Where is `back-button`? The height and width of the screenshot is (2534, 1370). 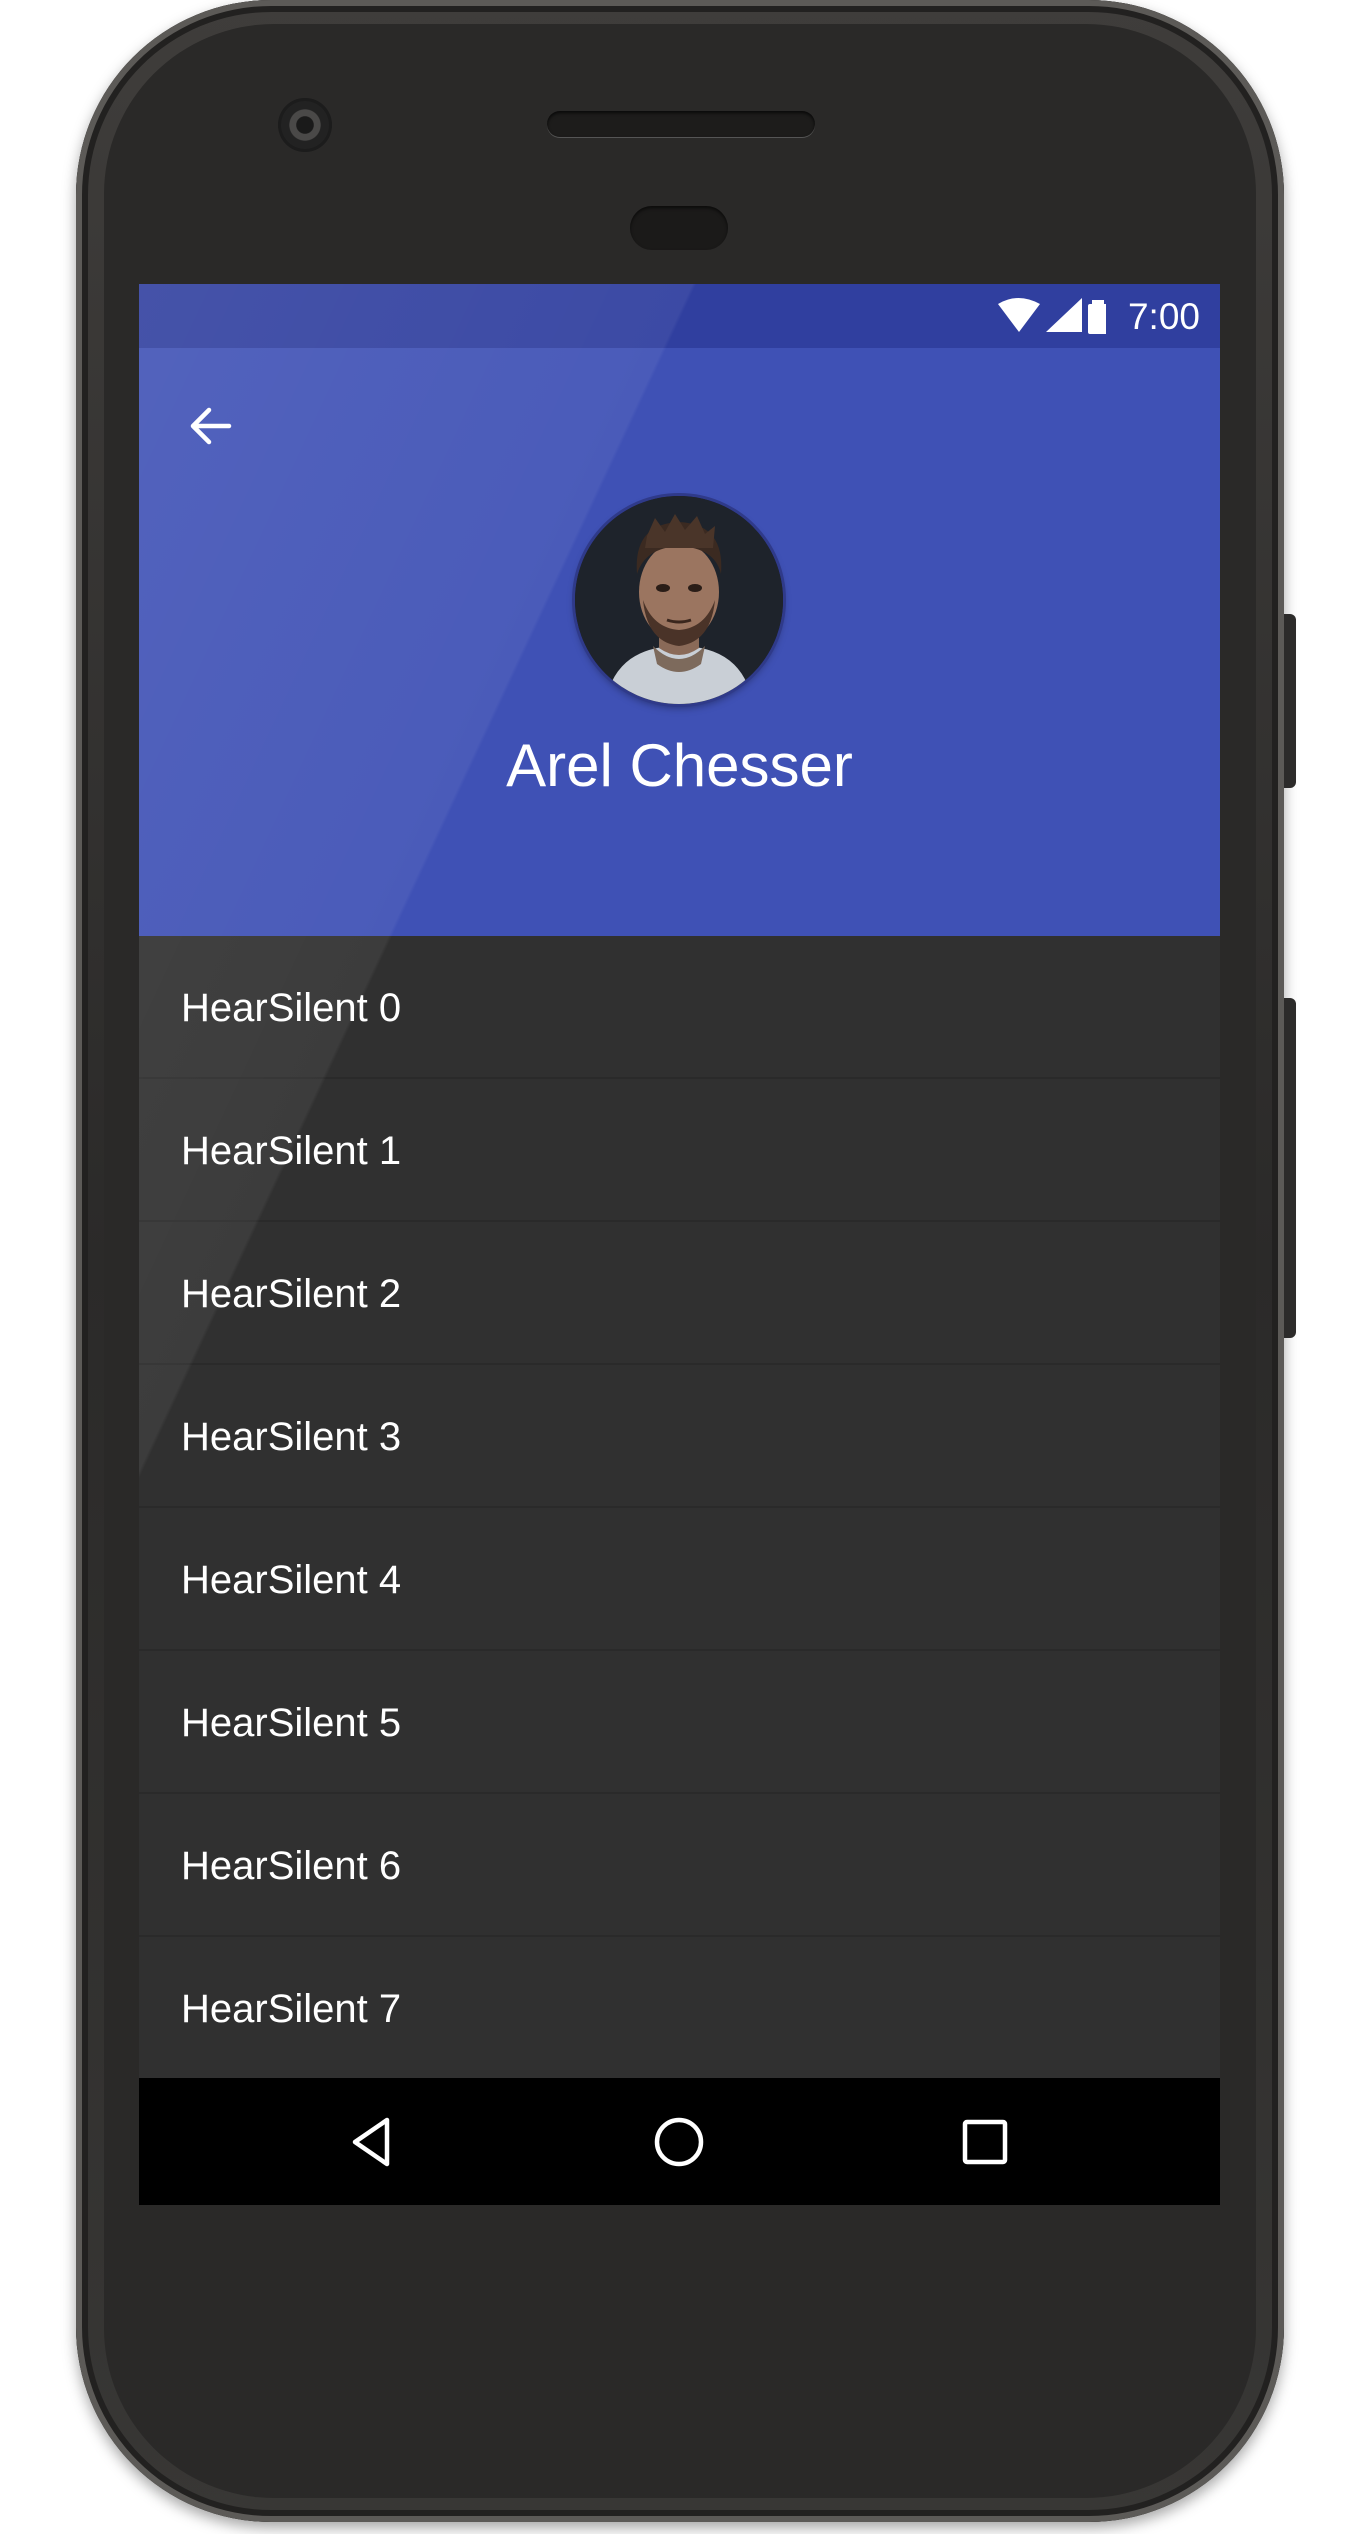
back-button is located at coordinates (211, 426).